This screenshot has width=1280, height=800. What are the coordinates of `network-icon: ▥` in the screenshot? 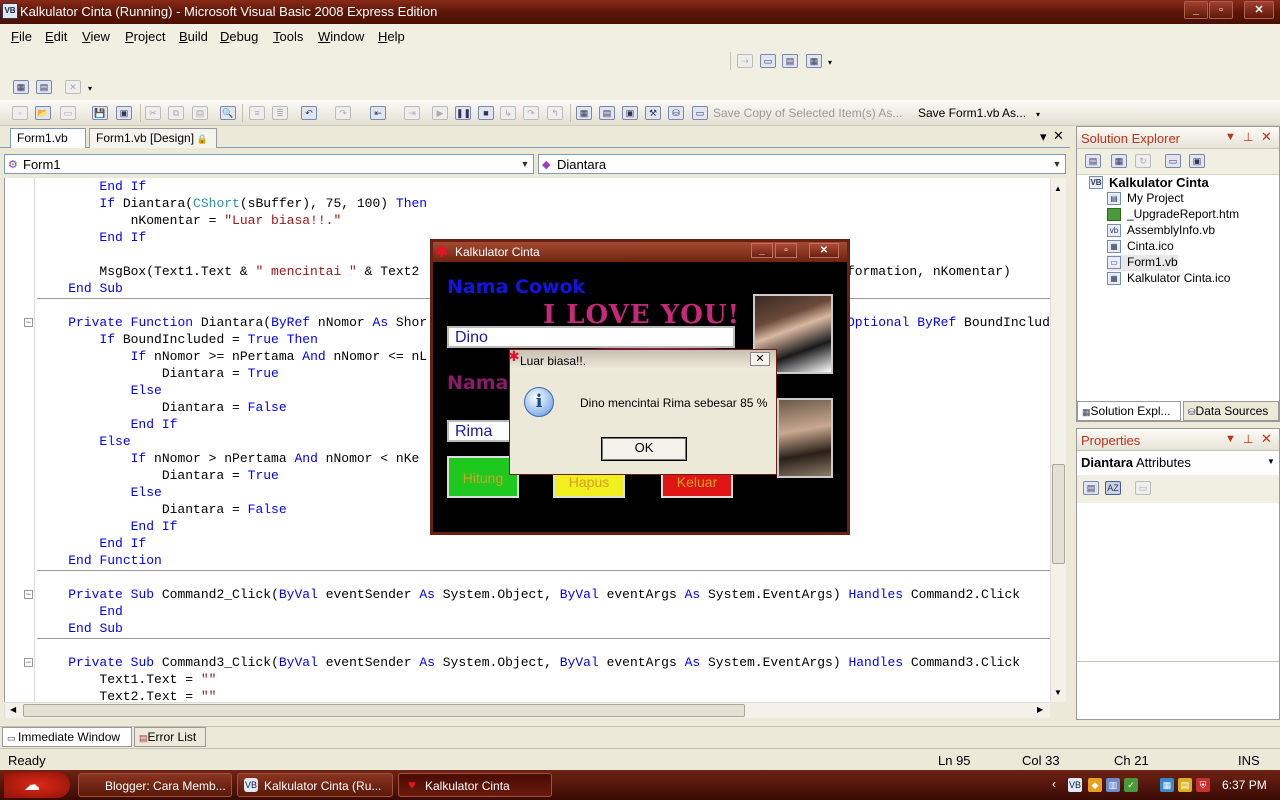 It's located at (1113, 785).